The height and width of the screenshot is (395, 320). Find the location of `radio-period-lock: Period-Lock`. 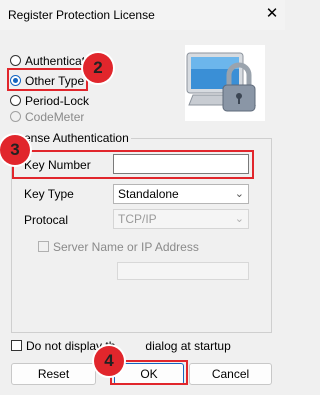

radio-period-lock: Period-Lock is located at coordinates (49, 100).